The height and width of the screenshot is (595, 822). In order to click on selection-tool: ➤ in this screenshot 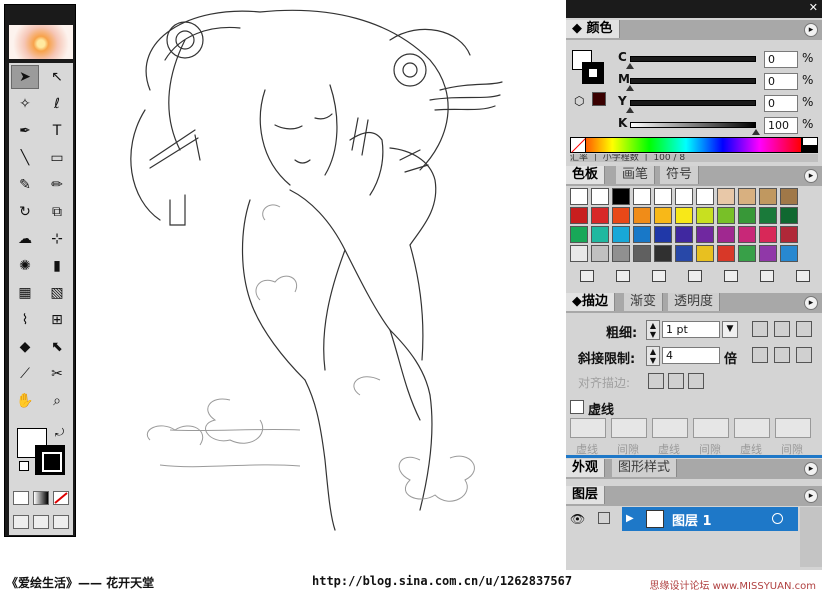, I will do `click(25, 77)`.